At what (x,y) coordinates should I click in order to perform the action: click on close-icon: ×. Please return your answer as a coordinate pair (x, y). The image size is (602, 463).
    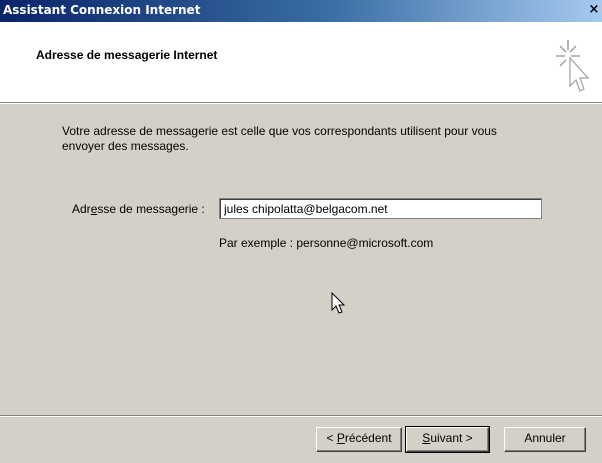
    Looking at the image, I should click on (594, 10).